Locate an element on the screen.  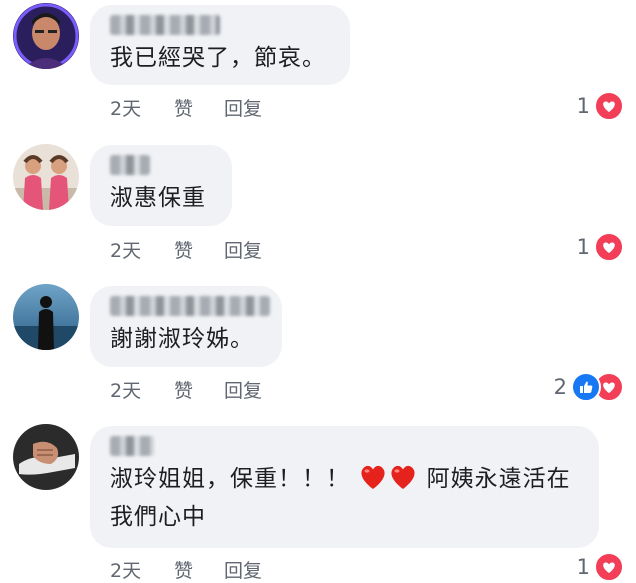
comment-bubble: 我已經哭了，節哀。 is located at coordinates (220, 45).